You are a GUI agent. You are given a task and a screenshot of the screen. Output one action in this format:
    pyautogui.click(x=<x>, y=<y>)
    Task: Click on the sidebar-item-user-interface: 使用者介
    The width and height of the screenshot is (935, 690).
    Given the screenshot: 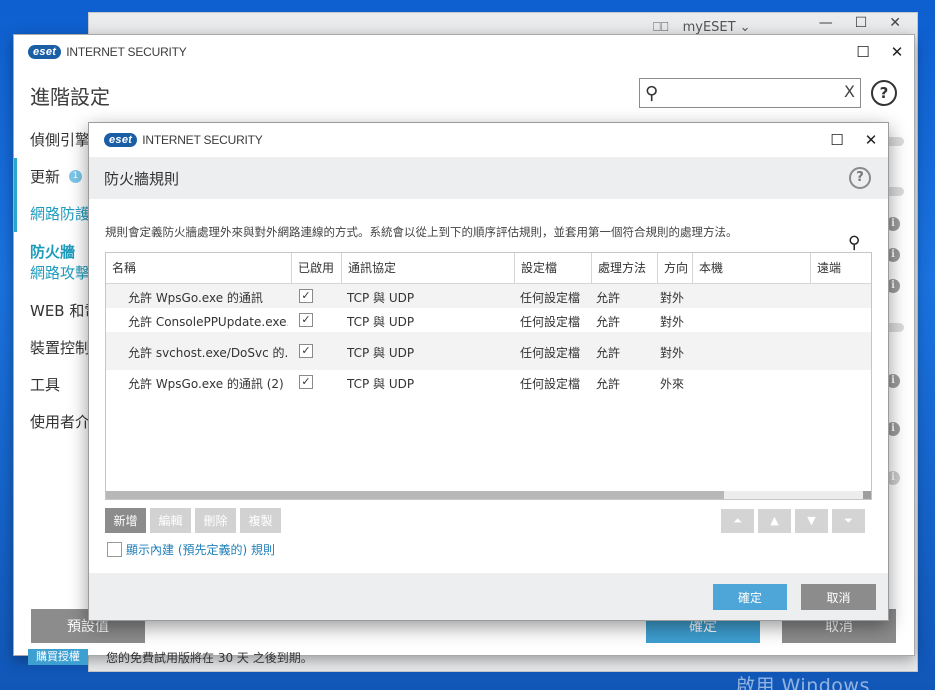 What is the action you would take?
    pyautogui.click(x=54, y=421)
    